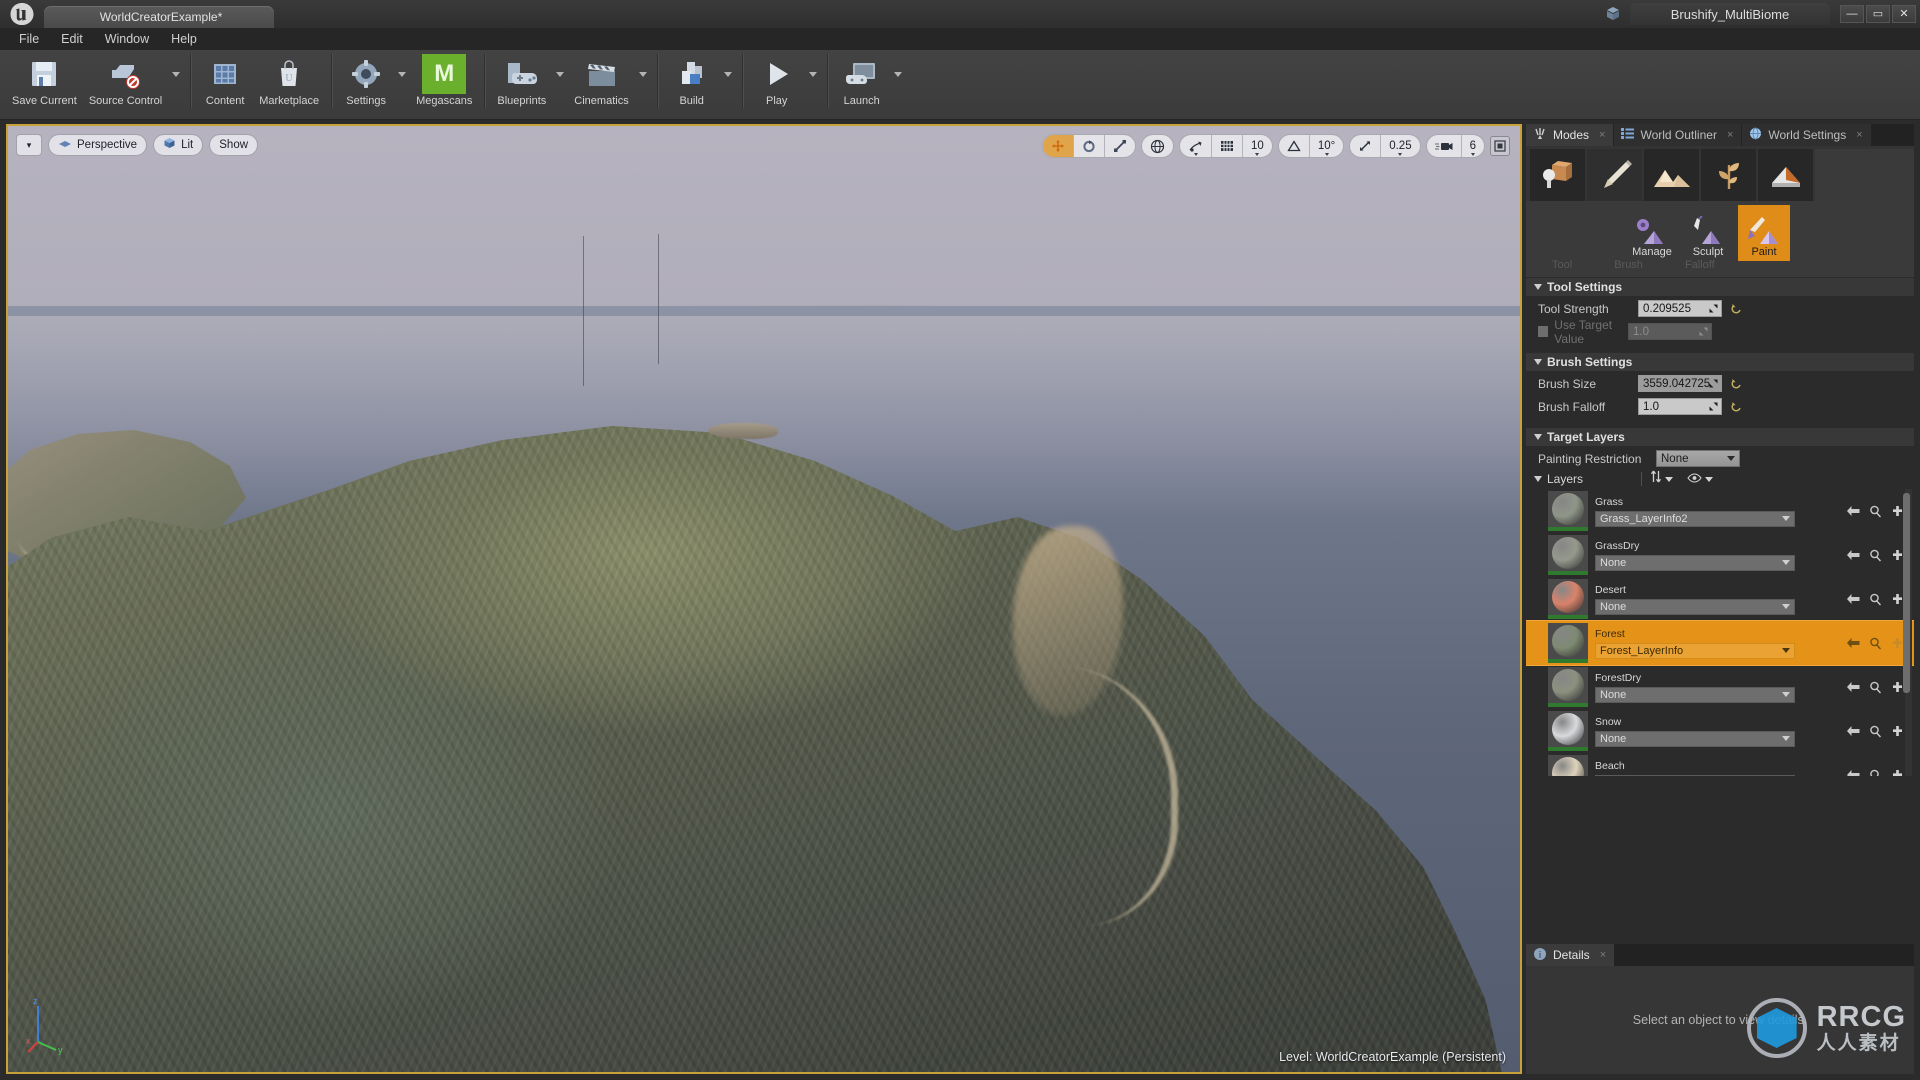 The height and width of the screenshot is (1080, 1920). What do you see at coordinates (1472, 146) in the screenshot?
I see `camera-speed-value: 6` at bounding box center [1472, 146].